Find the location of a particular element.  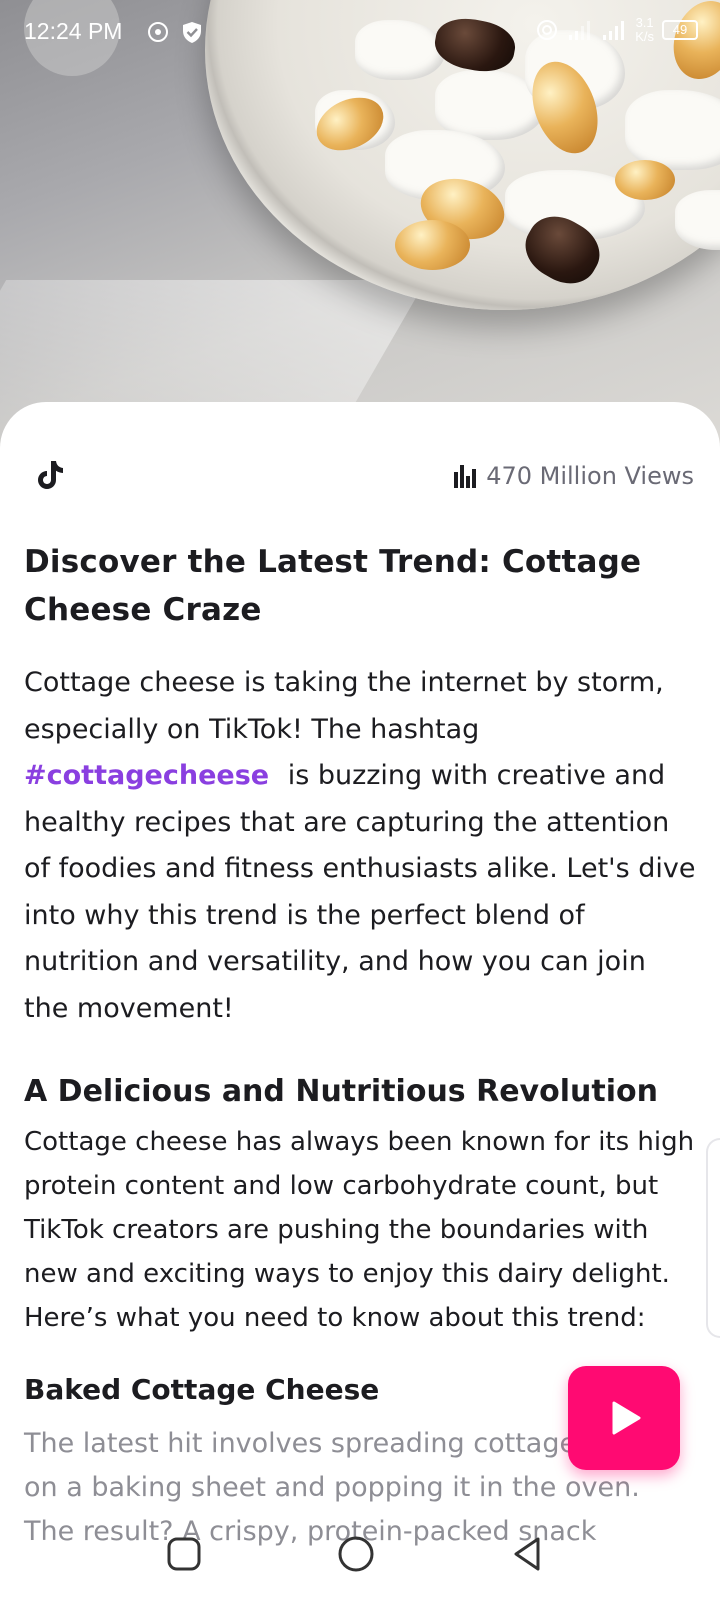

views-text: 470 Million Views is located at coordinates (590, 476).